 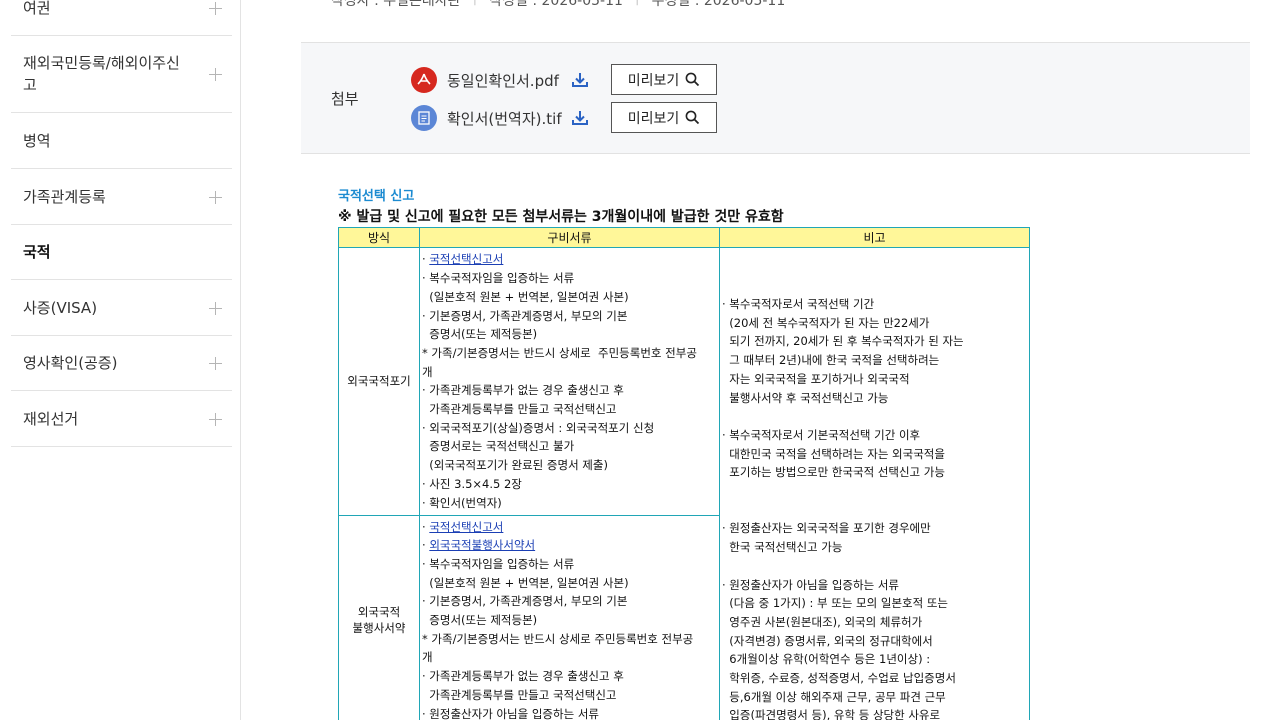 What do you see at coordinates (121, 252) in the screenshot?
I see `sidebar-item: 국적` at bounding box center [121, 252].